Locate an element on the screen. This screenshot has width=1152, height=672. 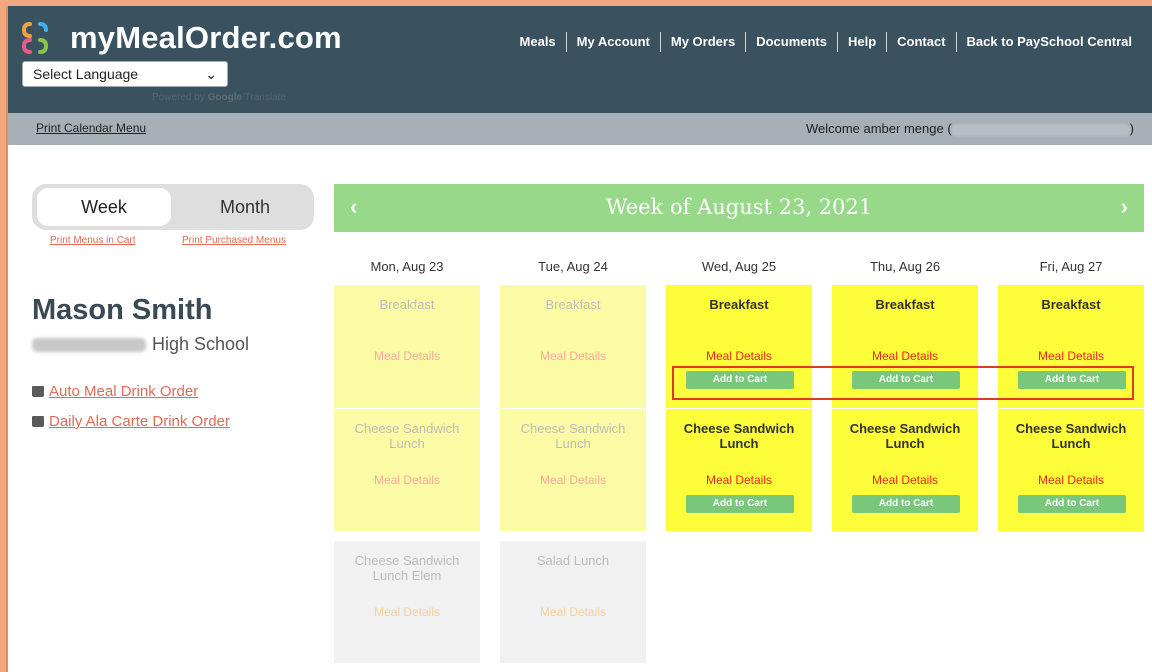
chevron-down-icon: ⌄ is located at coordinates (211, 73).